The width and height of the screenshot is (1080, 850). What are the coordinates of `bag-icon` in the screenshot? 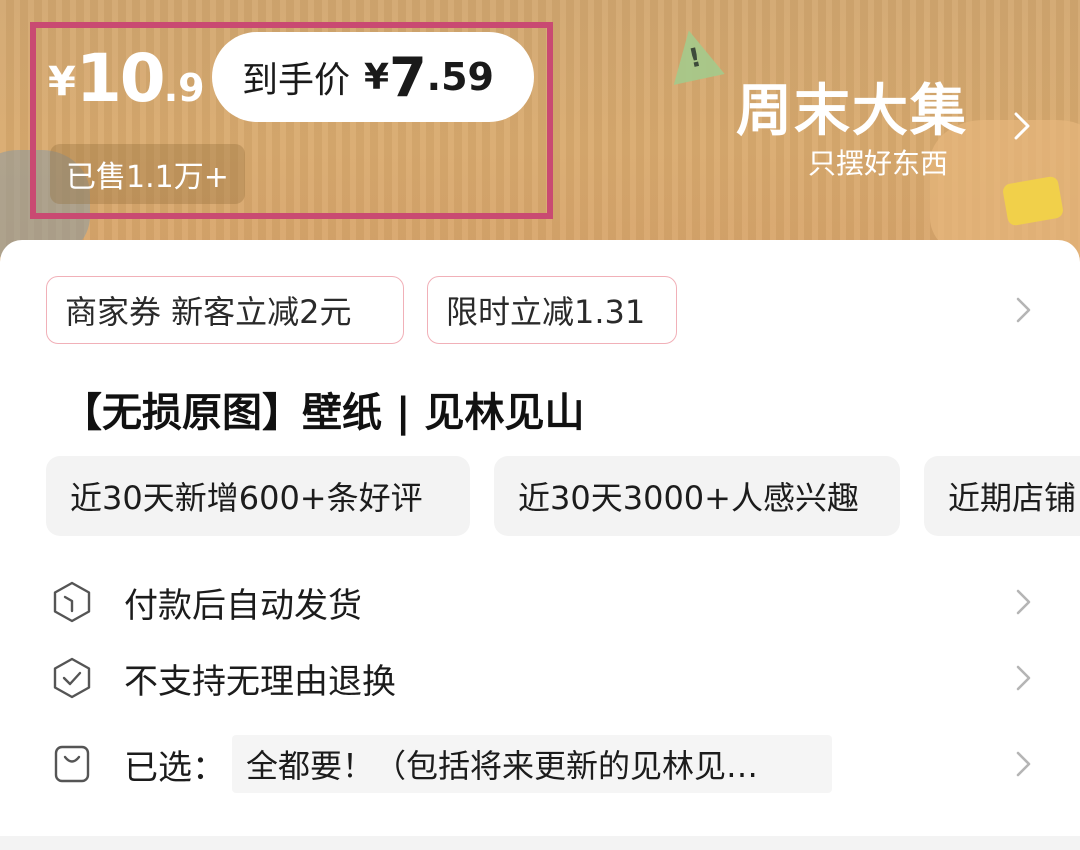 It's located at (72, 764).